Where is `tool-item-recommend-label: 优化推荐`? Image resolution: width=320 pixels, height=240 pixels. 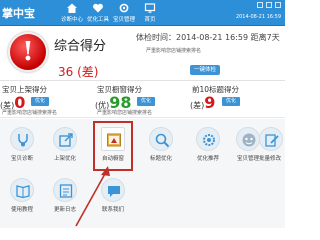 tool-item-recommend-label: 优化推荐 is located at coordinates (207, 159).